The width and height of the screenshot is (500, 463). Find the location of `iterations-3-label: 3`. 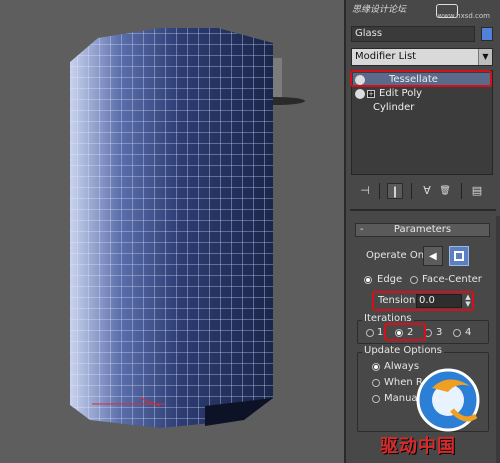

iterations-3-label: 3 is located at coordinates (439, 332).